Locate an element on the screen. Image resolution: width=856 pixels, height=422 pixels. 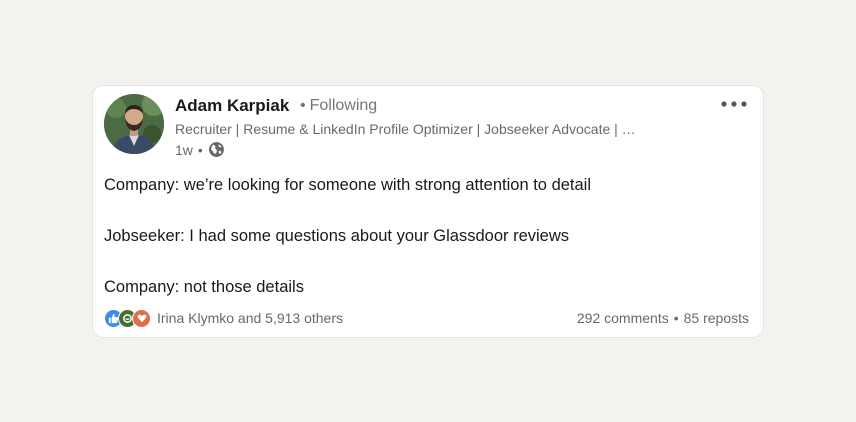
more-options-button is located at coordinates (734, 104).